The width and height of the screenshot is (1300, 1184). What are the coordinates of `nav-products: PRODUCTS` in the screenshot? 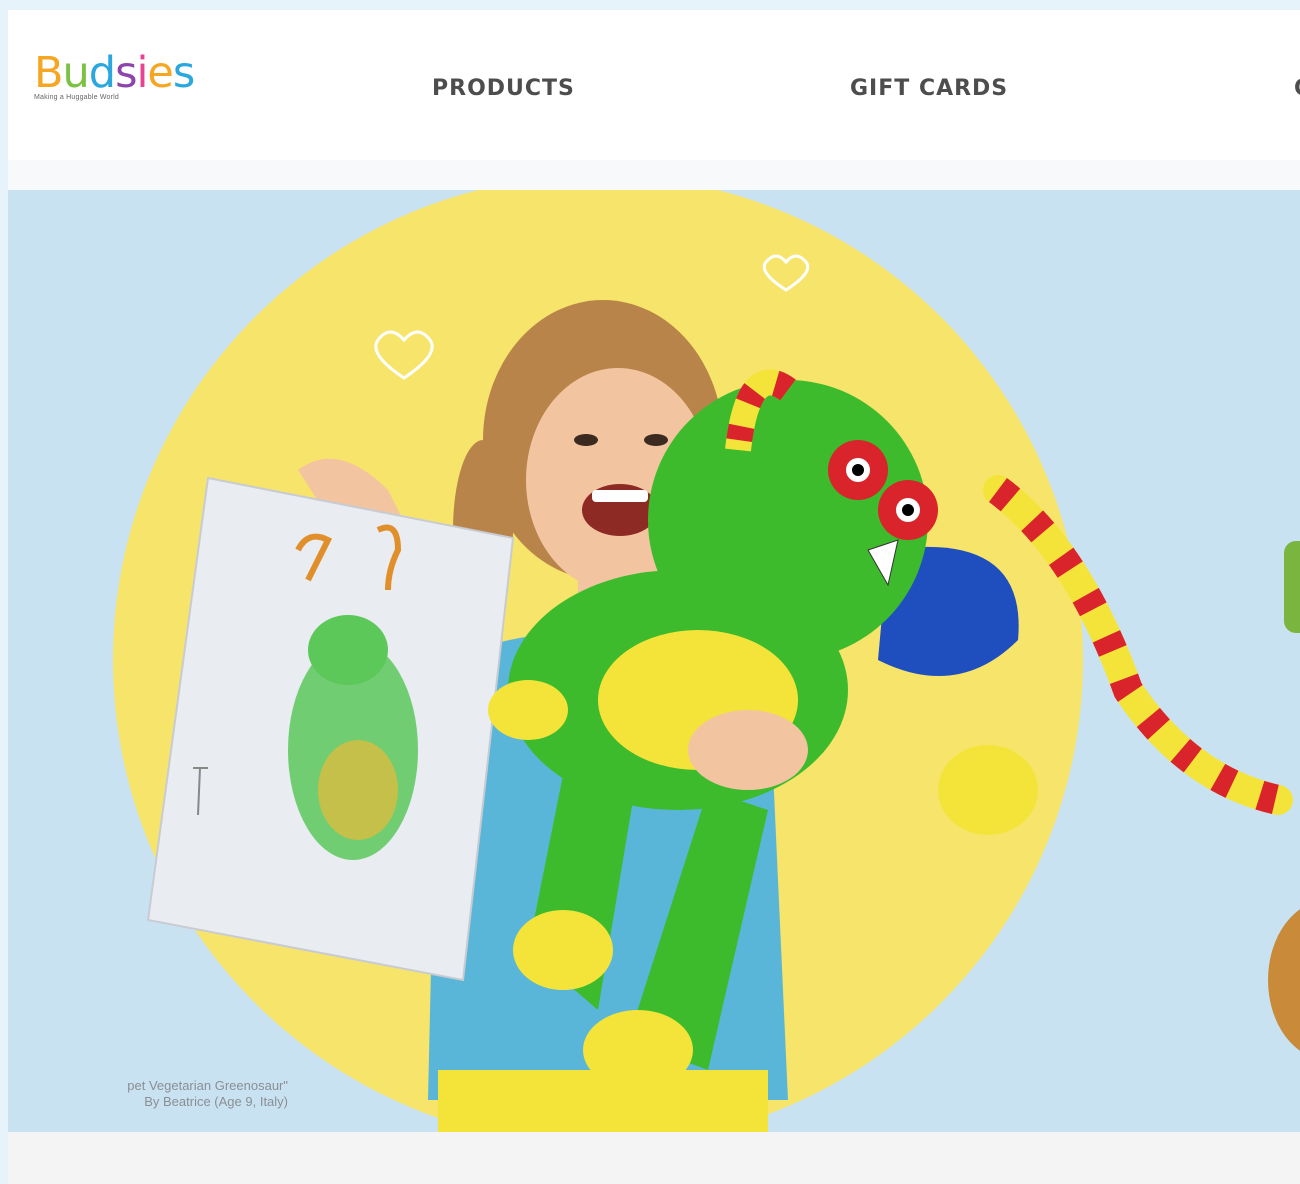 It's located at (503, 88).